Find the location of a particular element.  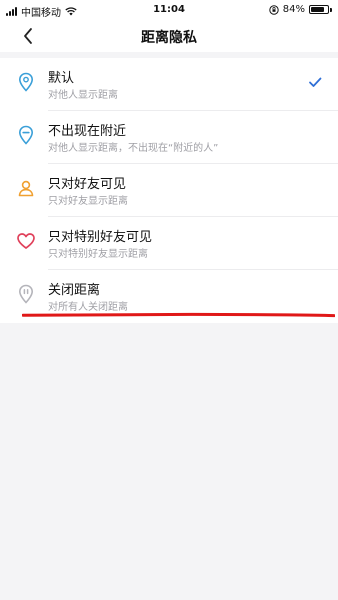

option-subtitle: 对所有人关闭距离 is located at coordinates (88, 307).